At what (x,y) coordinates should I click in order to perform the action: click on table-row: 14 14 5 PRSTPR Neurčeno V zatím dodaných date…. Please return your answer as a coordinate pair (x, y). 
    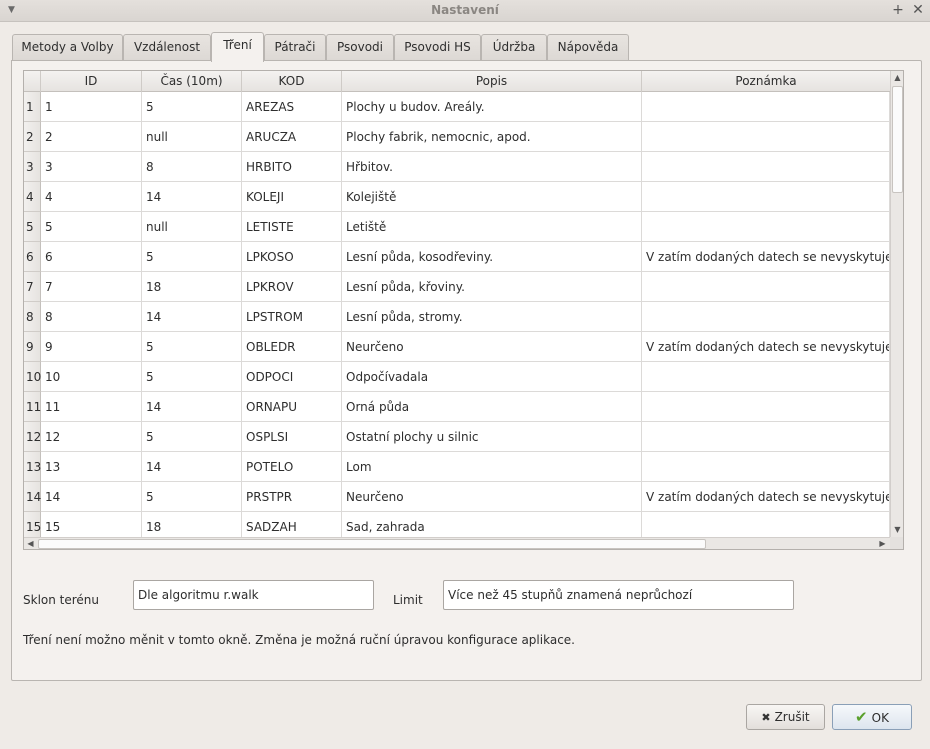
    Looking at the image, I should click on (457, 497).